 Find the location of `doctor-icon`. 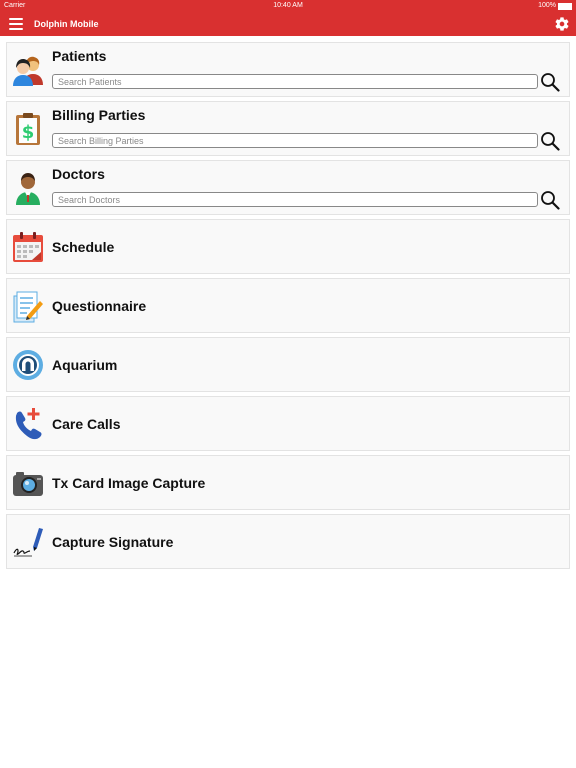

doctor-icon is located at coordinates (28, 189).